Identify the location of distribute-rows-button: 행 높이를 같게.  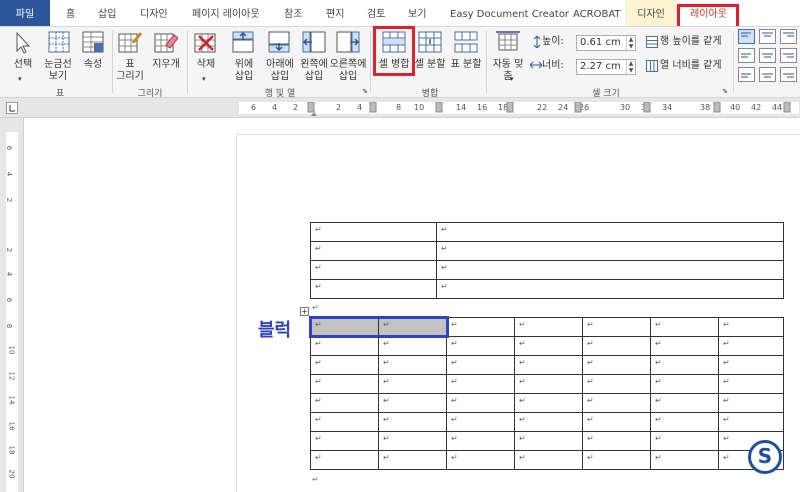
(691, 42).